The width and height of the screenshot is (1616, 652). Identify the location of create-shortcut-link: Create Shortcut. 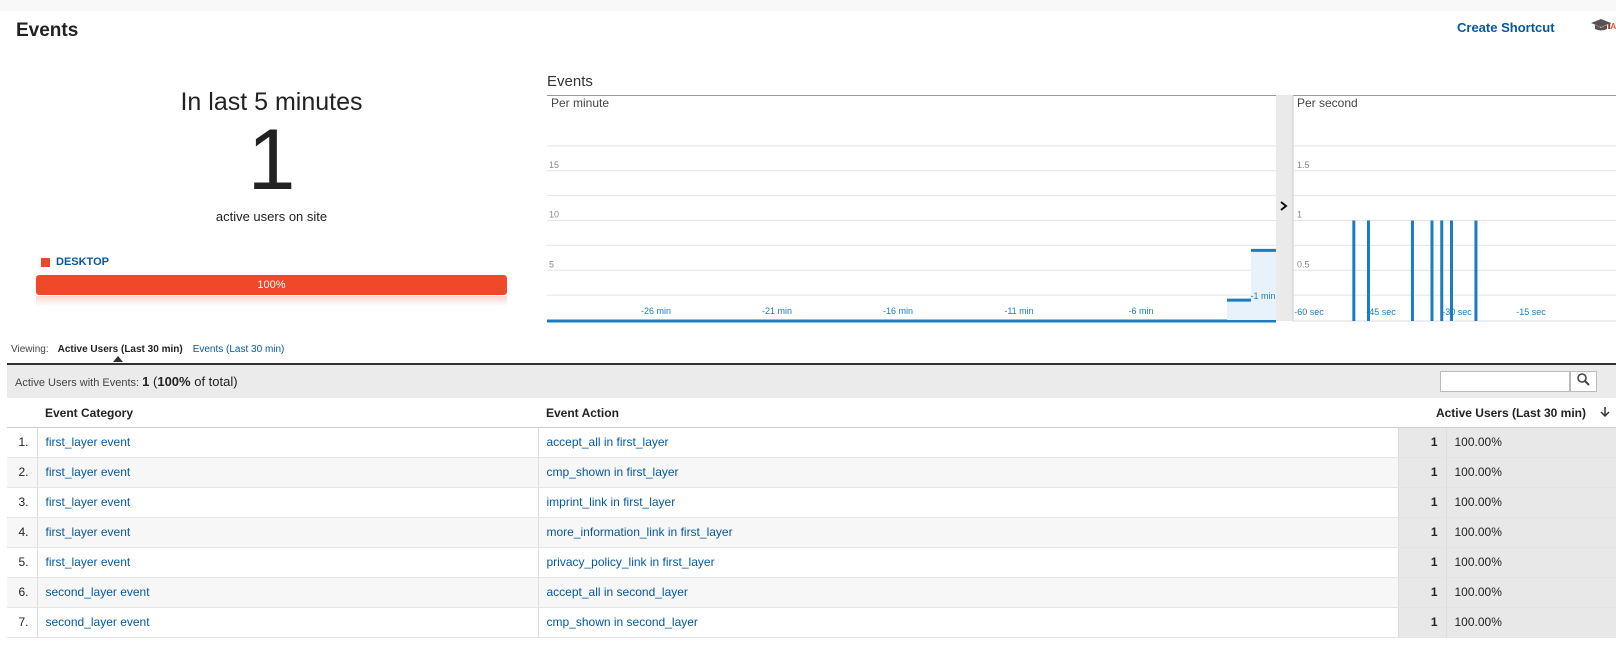
(1506, 27).